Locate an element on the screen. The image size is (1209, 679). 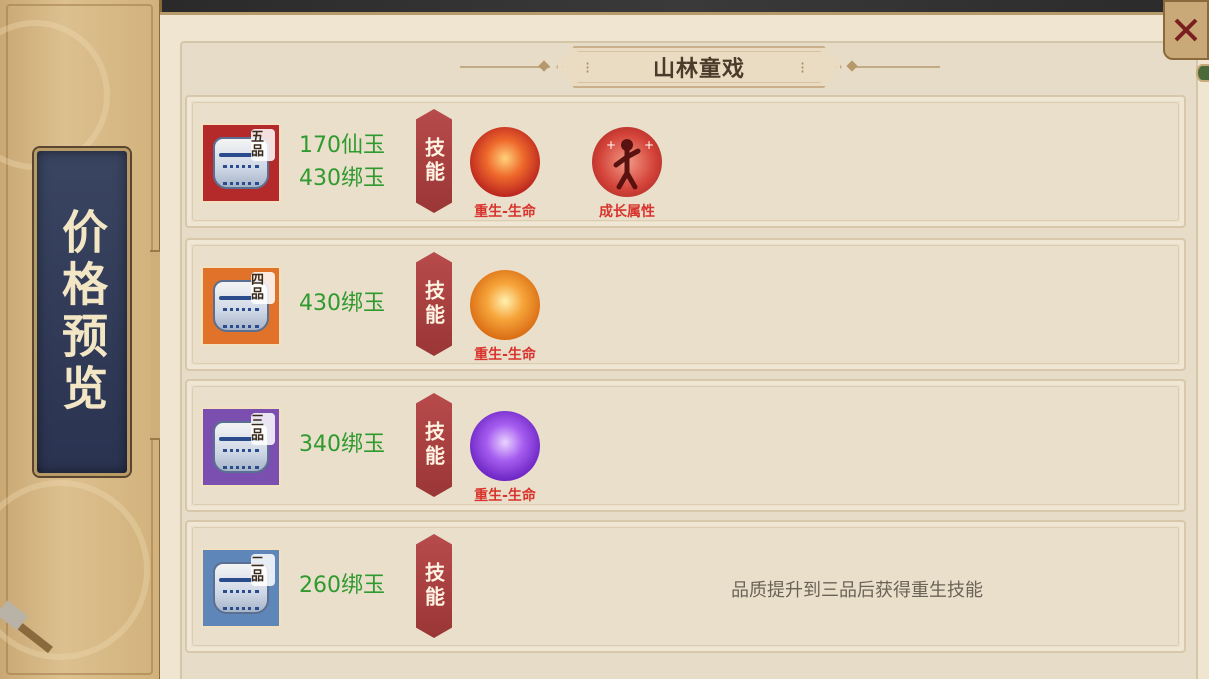
skill-label: 成长属性 is located at coordinates (627, 212).